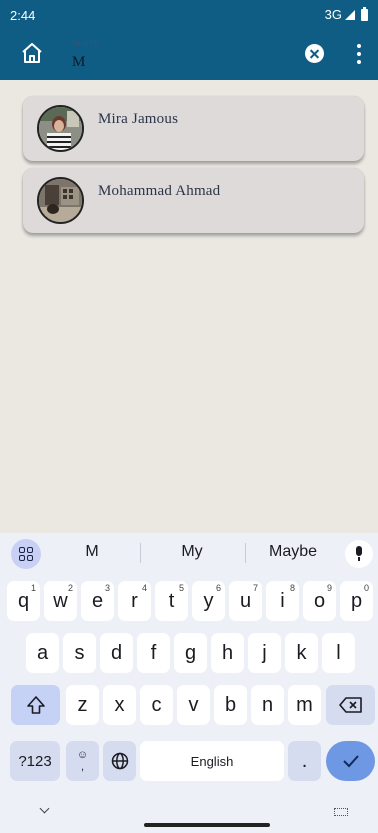 Image resolution: width=378 pixels, height=833 pixels. What do you see at coordinates (153, 653) in the screenshot?
I see `key-f: f` at bounding box center [153, 653].